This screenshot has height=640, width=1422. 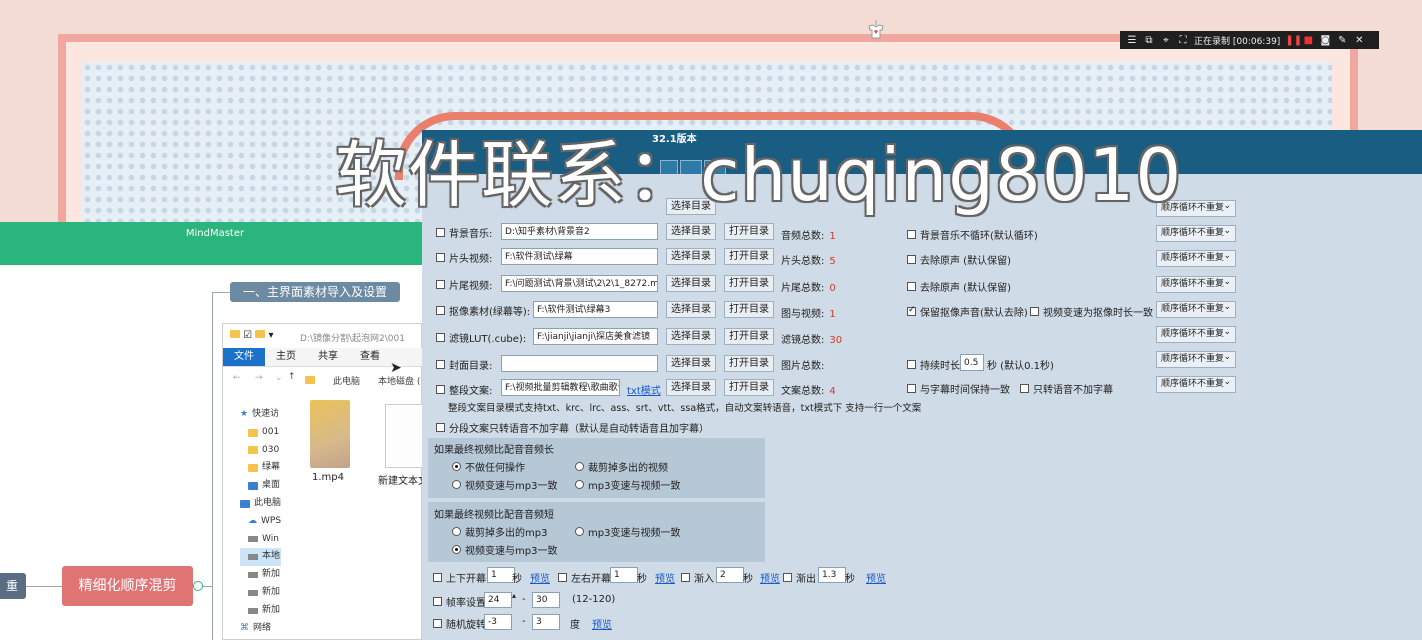 What do you see at coordinates (514, 595) in the screenshot?
I see `spin-arrows-icon: ▴` at bounding box center [514, 595].